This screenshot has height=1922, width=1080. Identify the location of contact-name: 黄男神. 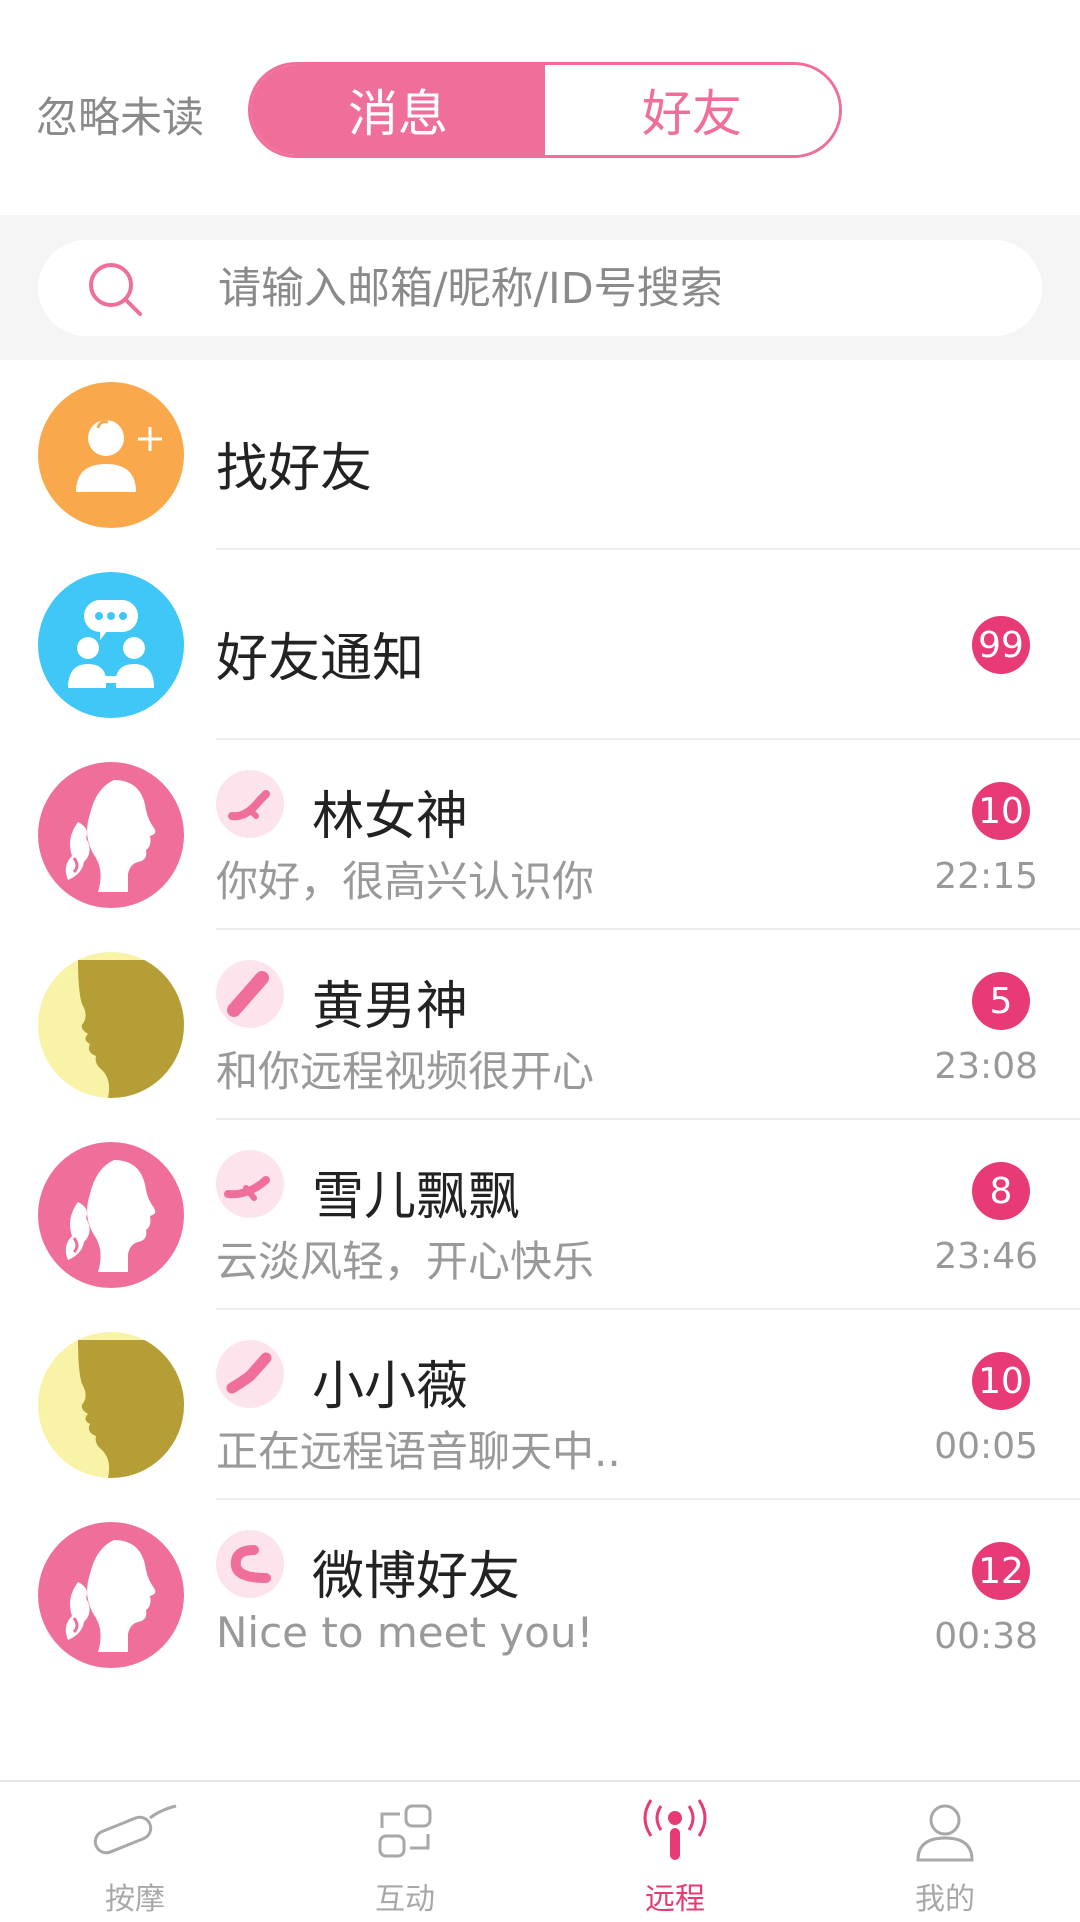
(390, 1007).